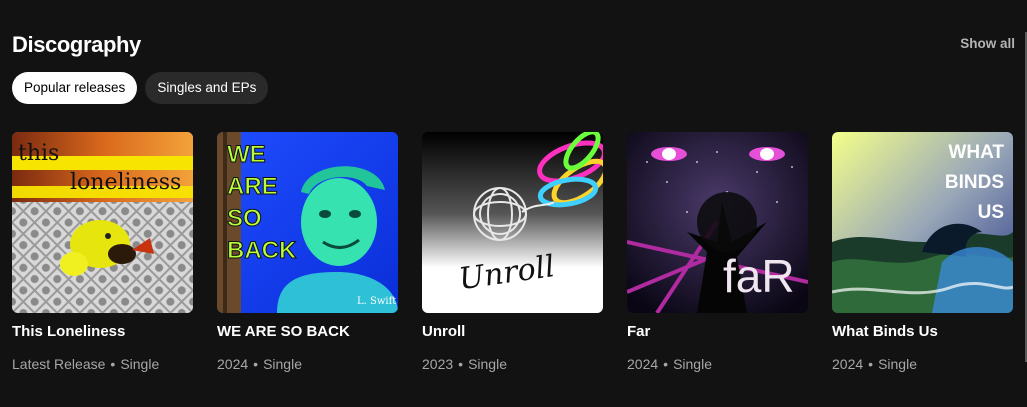 The height and width of the screenshot is (407, 1027). I want to click on release-card-what-binds-us: WHAT BINDS US What Binds Us 2024 • Single, so click(922, 253).